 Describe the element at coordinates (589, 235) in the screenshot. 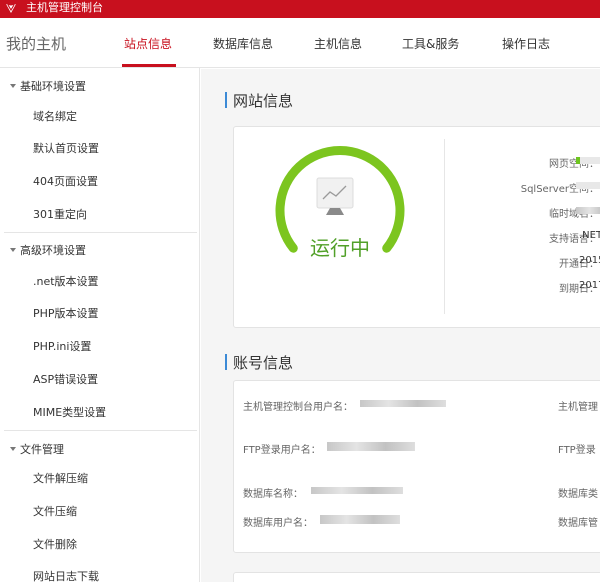

I see `languages-value: .NET` at that location.